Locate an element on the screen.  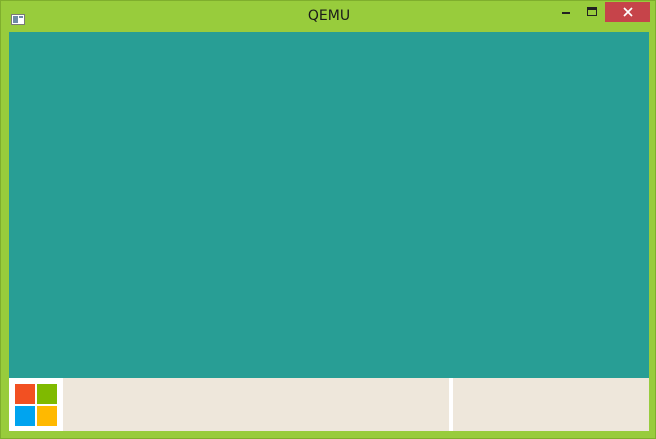
system-tray-area is located at coordinates (551, 404).